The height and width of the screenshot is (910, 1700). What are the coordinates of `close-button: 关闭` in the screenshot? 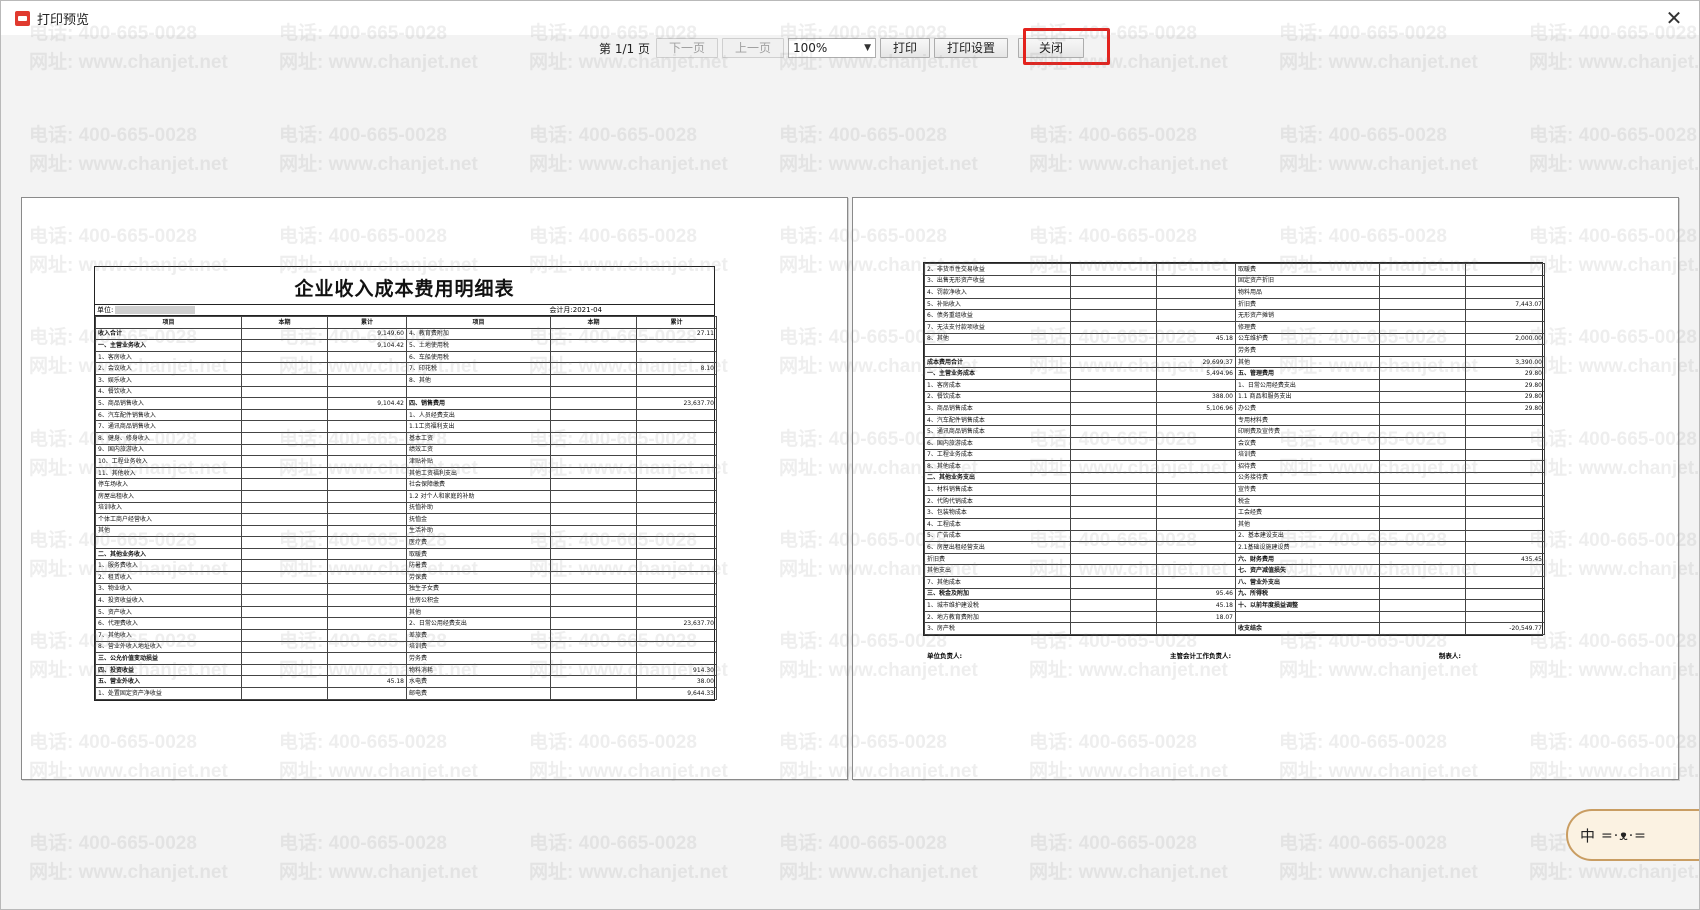 It's located at (1051, 48).